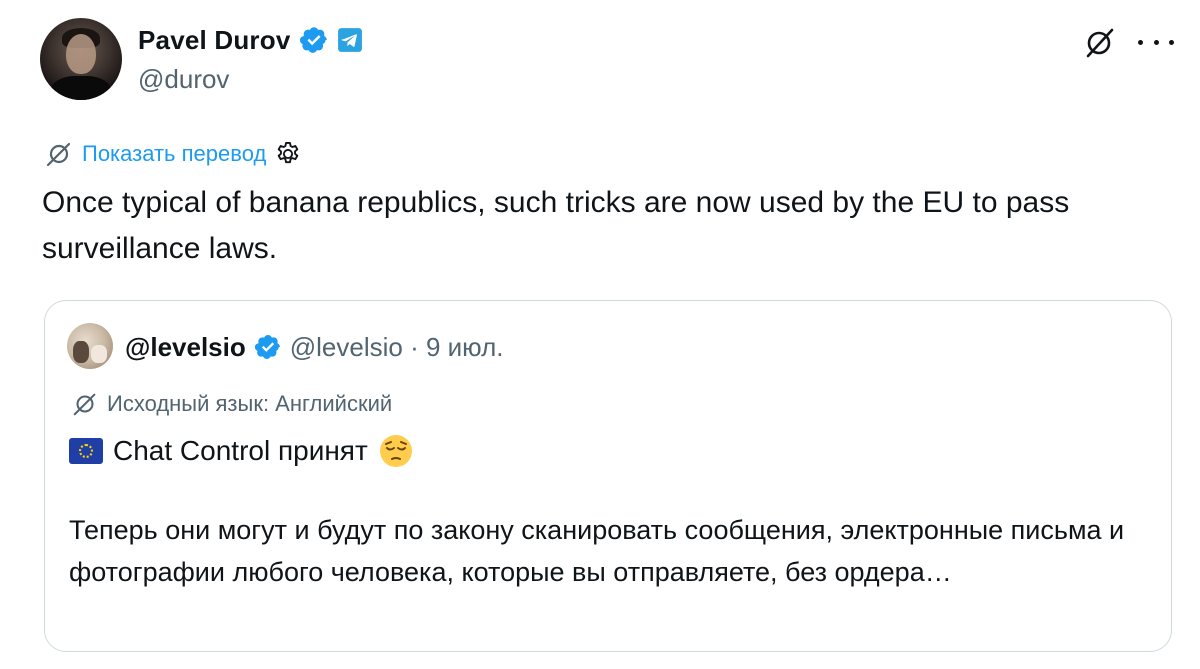 The height and width of the screenshot is (669, 1200). Describe the element at coordinates (81, 59) in the screenshot. I see `author-avatar` at that location.